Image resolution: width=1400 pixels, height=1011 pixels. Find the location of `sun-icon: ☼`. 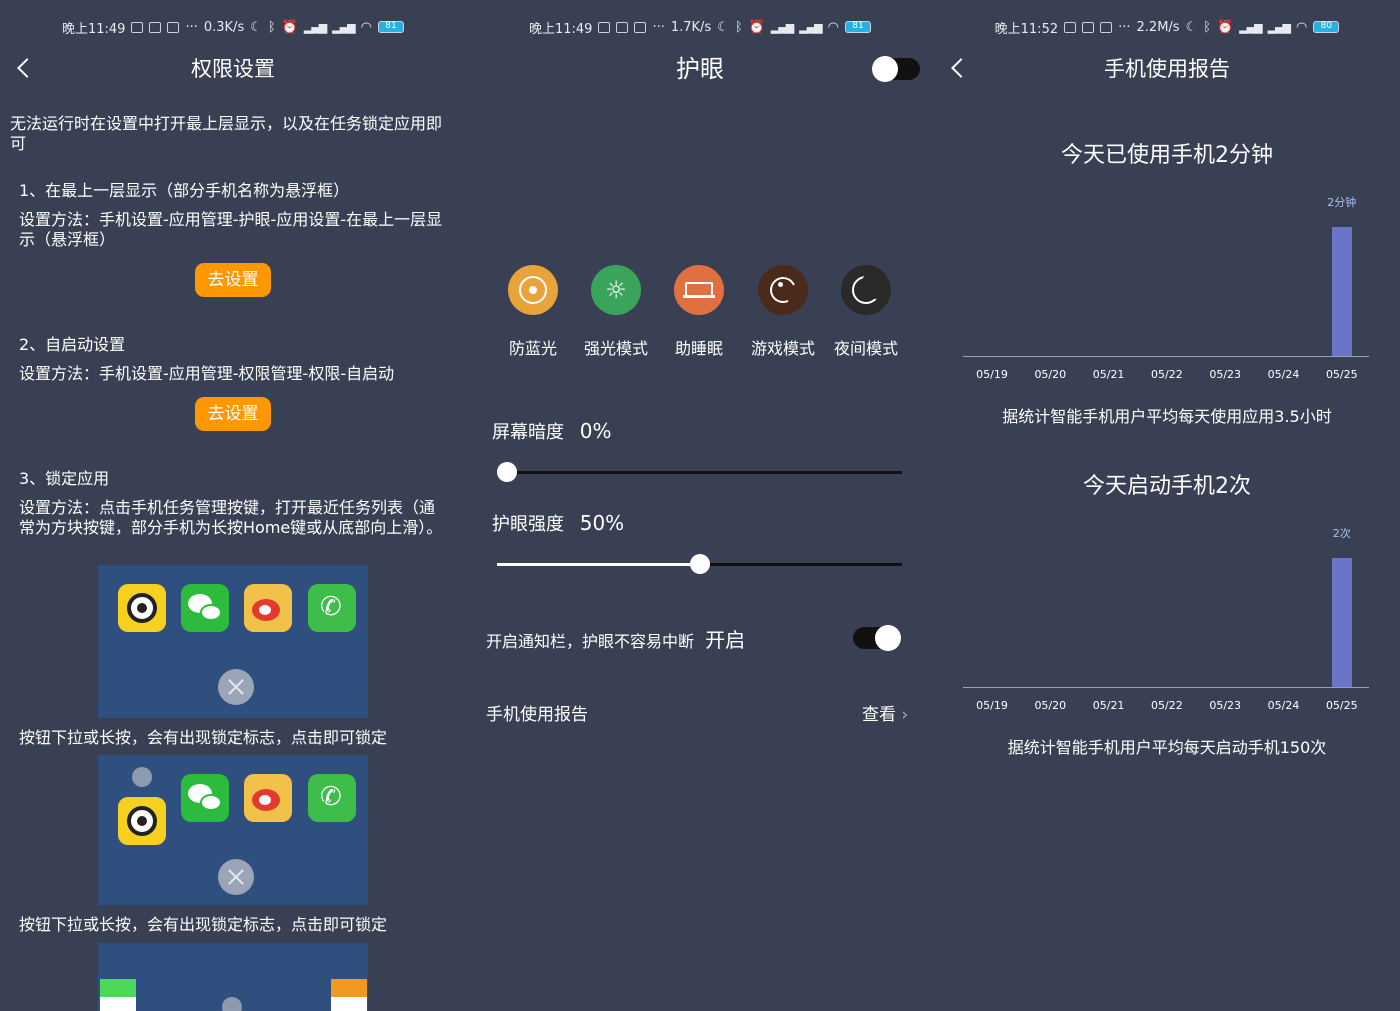

sun-icon: ☼ is located at coordinates (616, 290).